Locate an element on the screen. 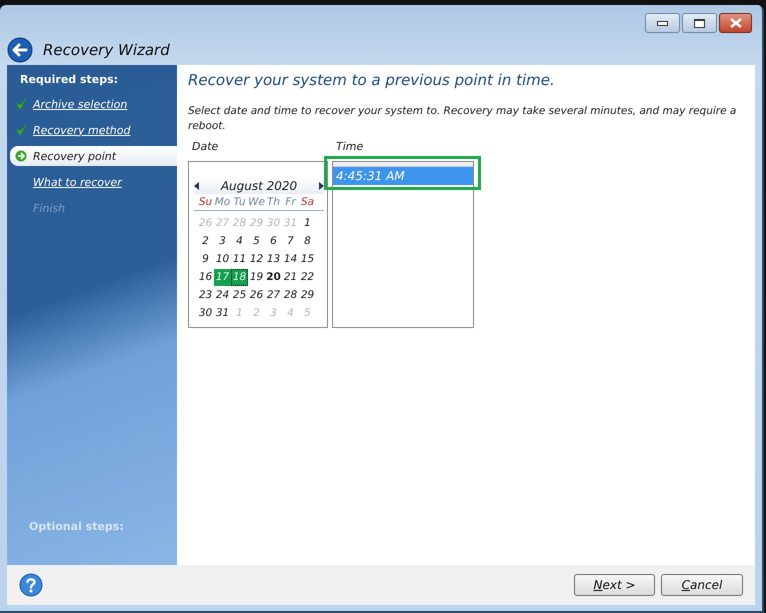  calendar-day: 26 is located at coordinates (256, 295).